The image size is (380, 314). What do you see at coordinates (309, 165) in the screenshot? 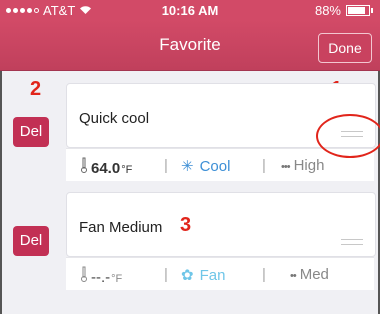
I see `fan-speed-label: High` at bounding box center [309, 165].